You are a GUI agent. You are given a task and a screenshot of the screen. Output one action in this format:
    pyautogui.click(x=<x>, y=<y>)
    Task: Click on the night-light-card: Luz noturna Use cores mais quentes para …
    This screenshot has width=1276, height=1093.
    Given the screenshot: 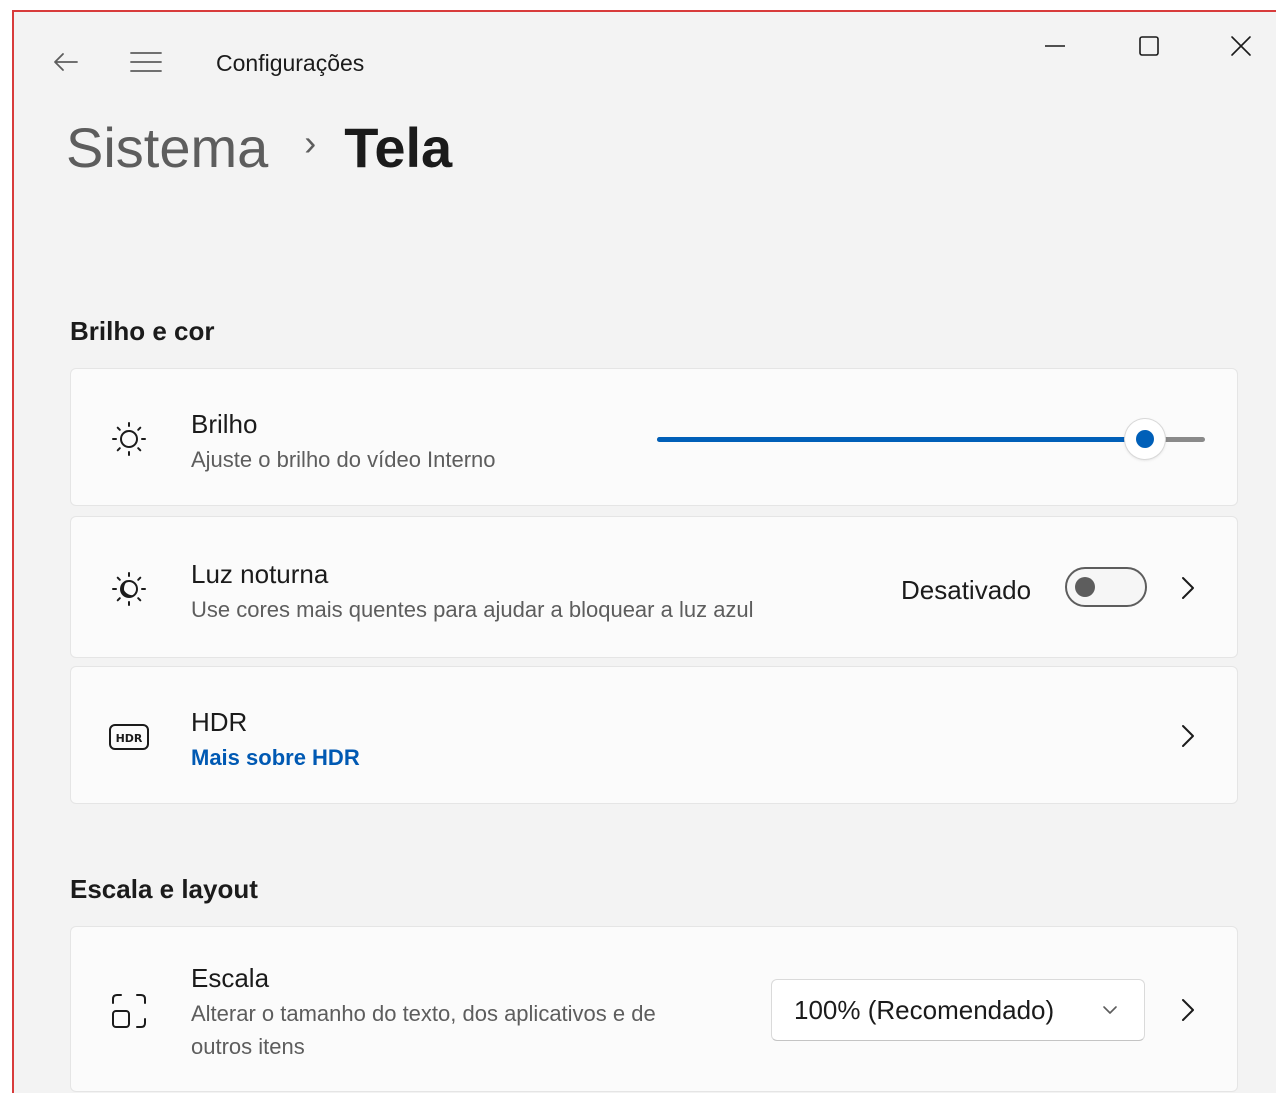 What is the action you would take?
    pyautogui.click(x=654, y=587)
    